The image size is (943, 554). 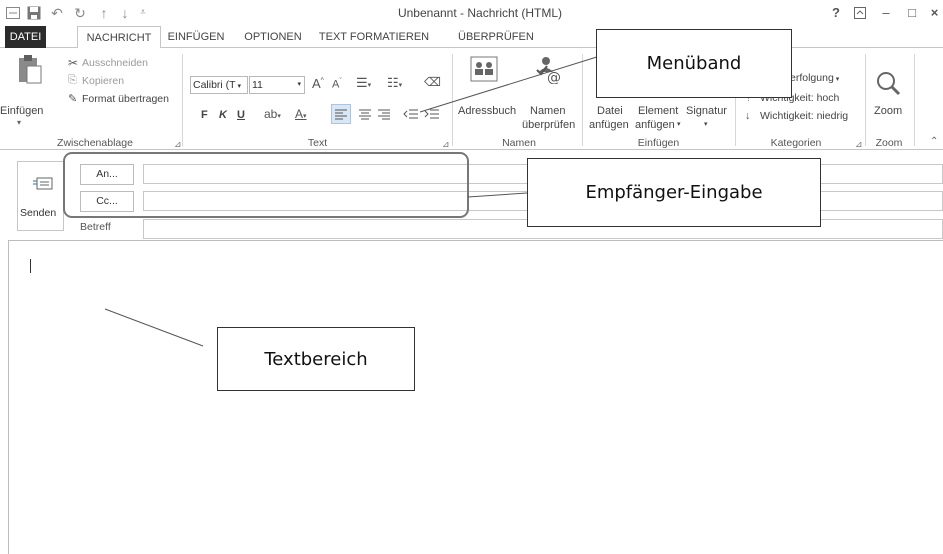 I want to click on callout-recipients: Empfänger-Eingabe, so click(x=674, y=192).